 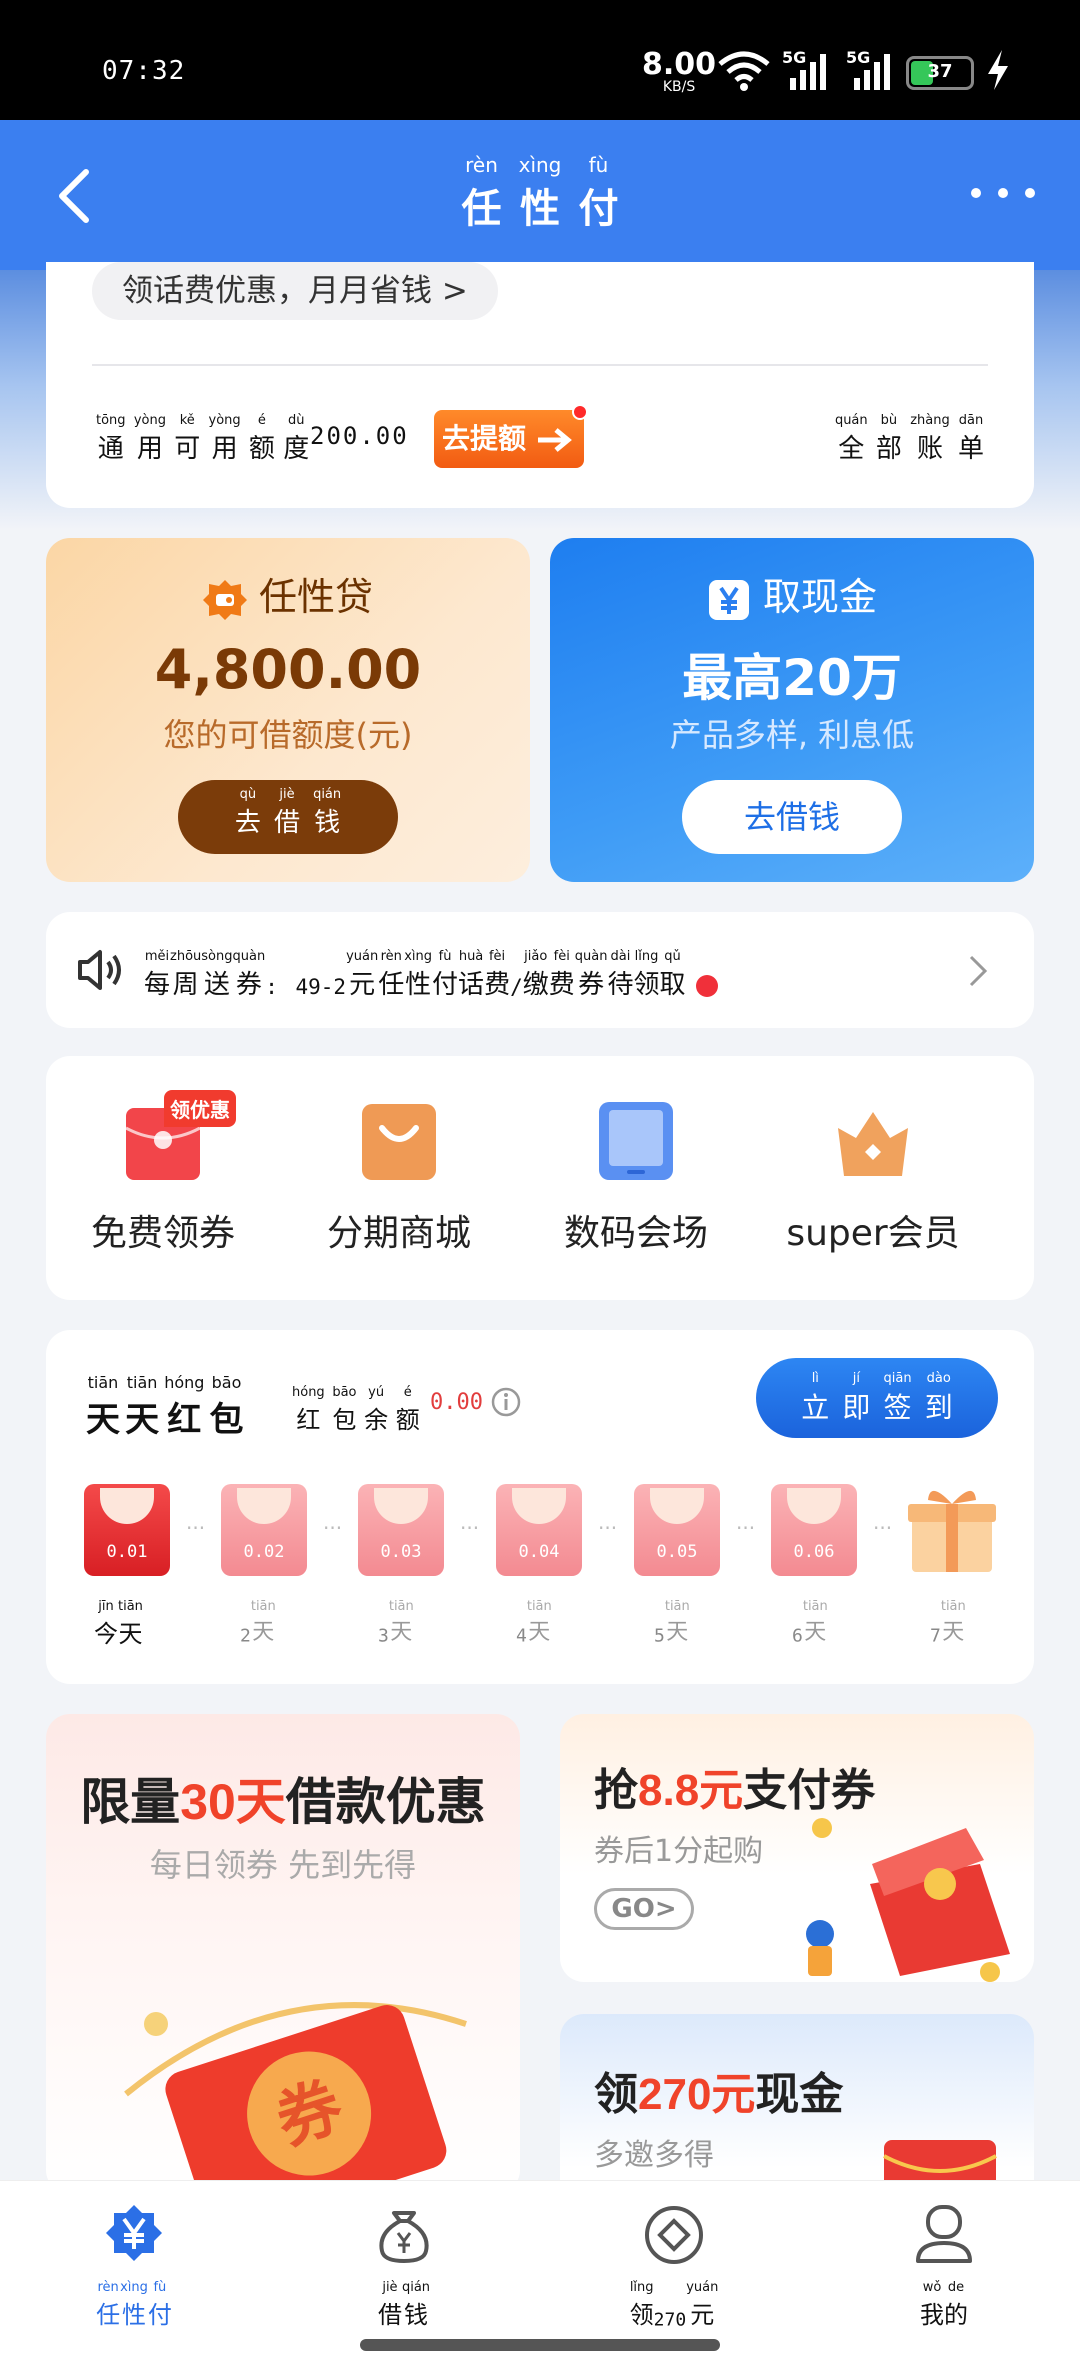 What do you see at coordinates (203, 439) in the screenshot?
I see `available-credit-label: tōng 通 yòng 用 kě 可 yòng 用 é额 dù 度` at bounding box center [203, 439].